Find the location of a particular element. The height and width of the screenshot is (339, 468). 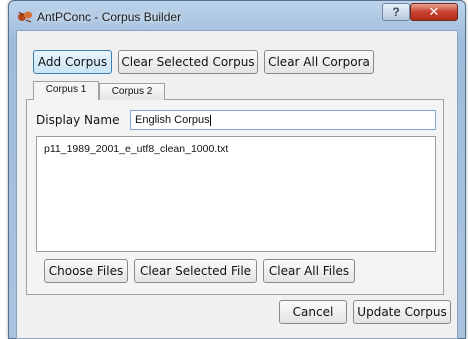

clear-all-corpora-button: Clear All Corpora is located at coordinates (319, 62).